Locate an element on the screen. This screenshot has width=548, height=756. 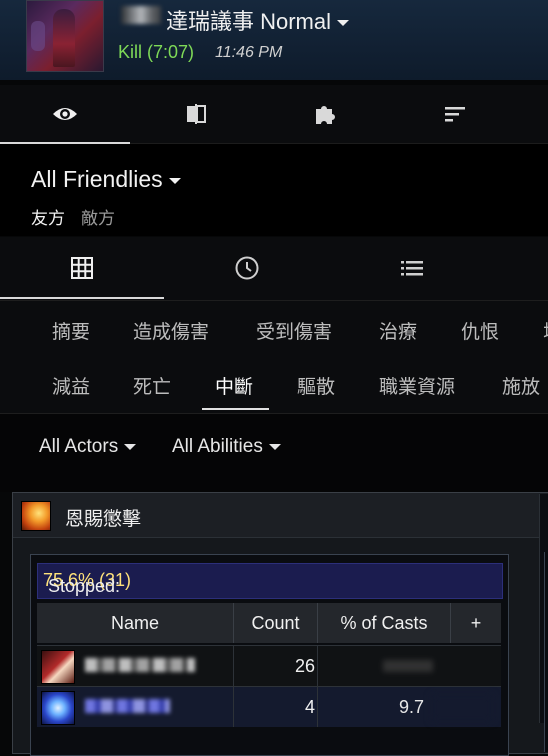
tab-table-view is located at coordinates (82, 268).